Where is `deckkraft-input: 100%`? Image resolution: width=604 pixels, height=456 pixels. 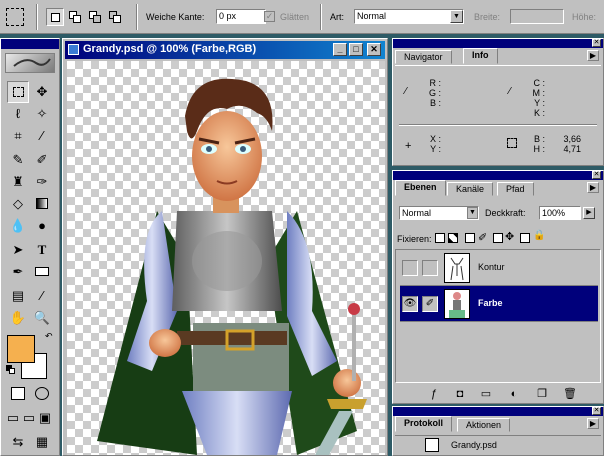 deckkraft-input: 100% is located at coordinates (560, 213).